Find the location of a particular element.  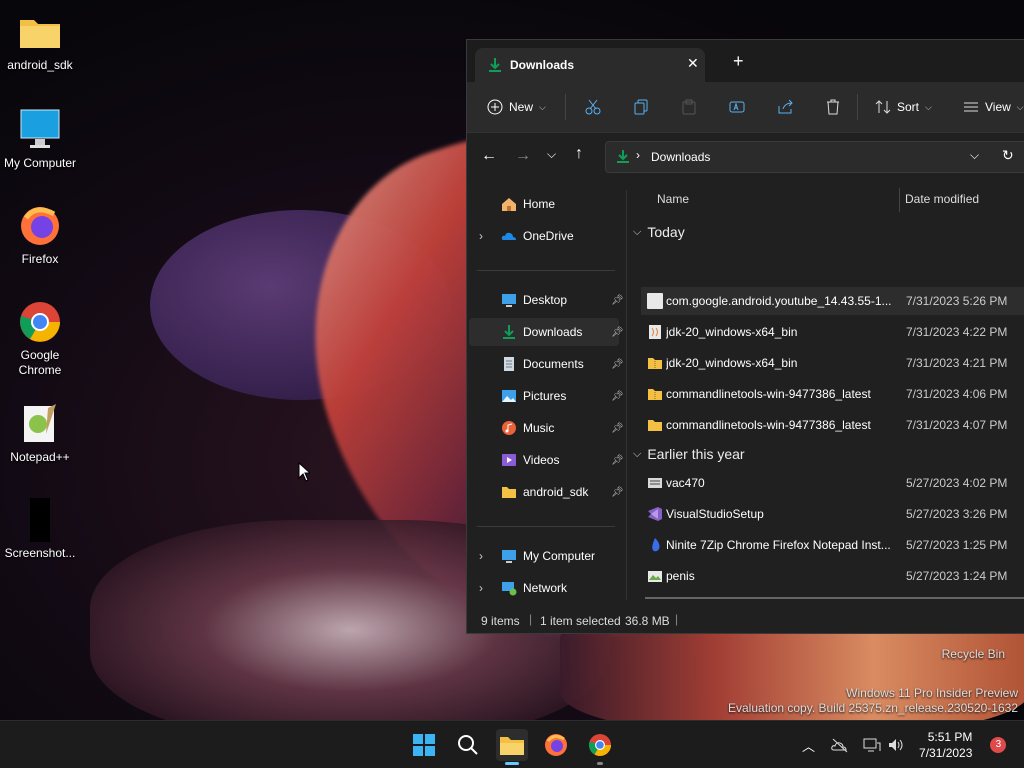

desktop-icon-firefox: Firefox is located at coordinates (40, 235).